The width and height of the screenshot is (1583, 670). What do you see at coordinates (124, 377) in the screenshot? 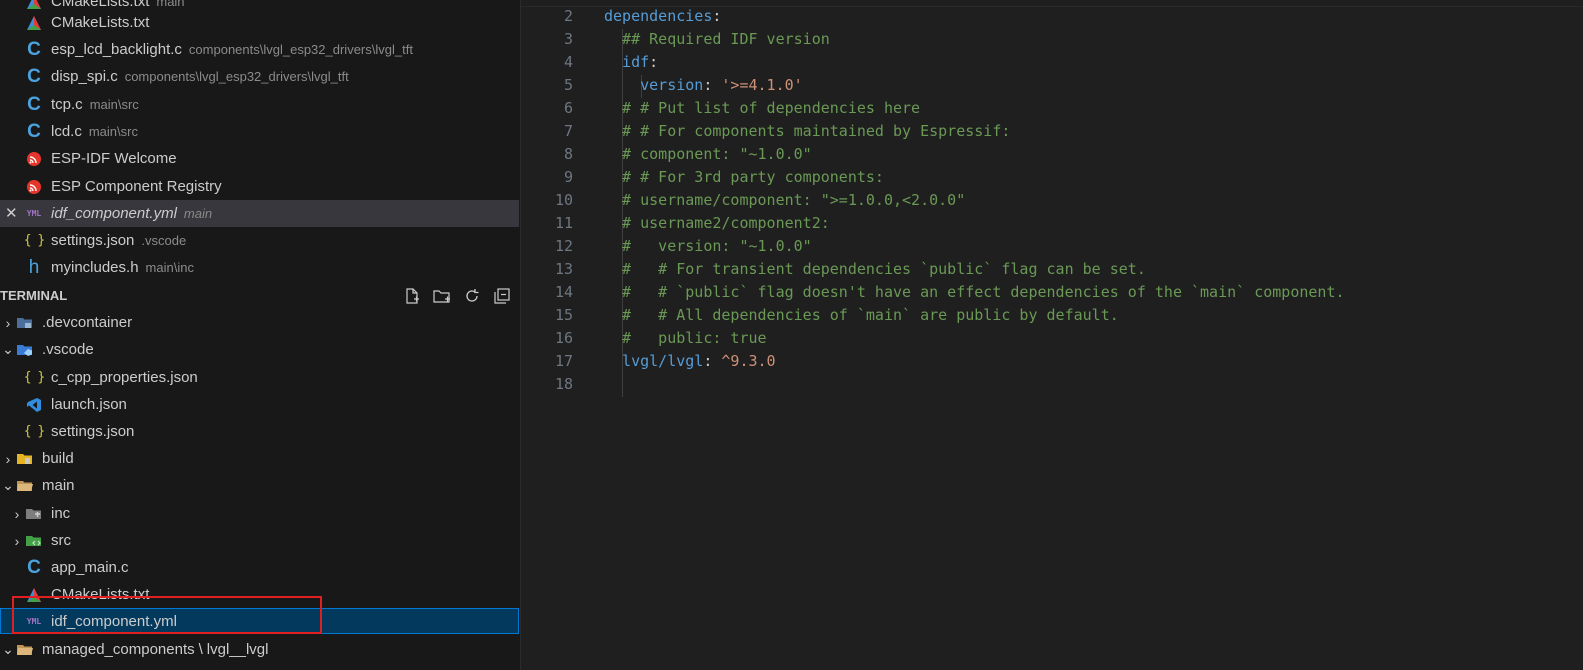
I see `tree-item-label: c_cpp_properties.json` at bounding box center [124, 377].